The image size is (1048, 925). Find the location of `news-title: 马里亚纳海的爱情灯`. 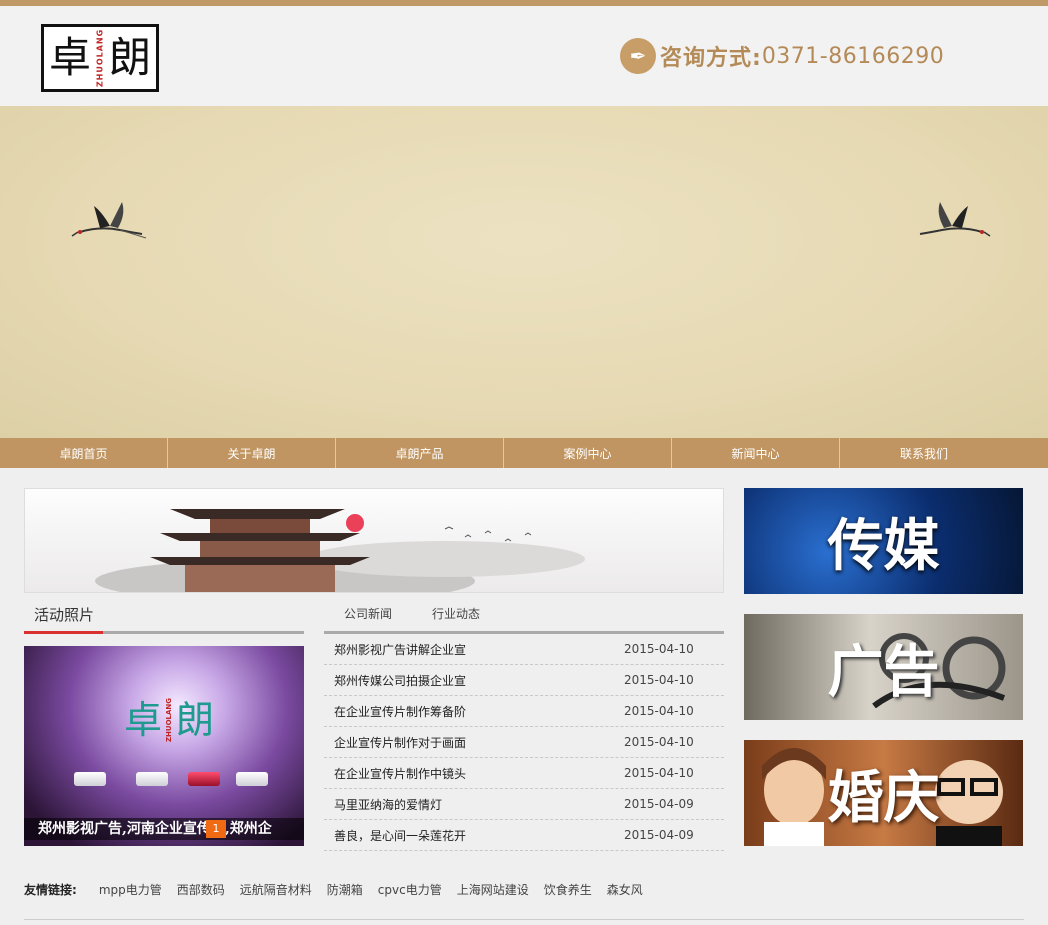

news-title: 马里亚纳海的爱情灯 is located at coordinates (474, 804).